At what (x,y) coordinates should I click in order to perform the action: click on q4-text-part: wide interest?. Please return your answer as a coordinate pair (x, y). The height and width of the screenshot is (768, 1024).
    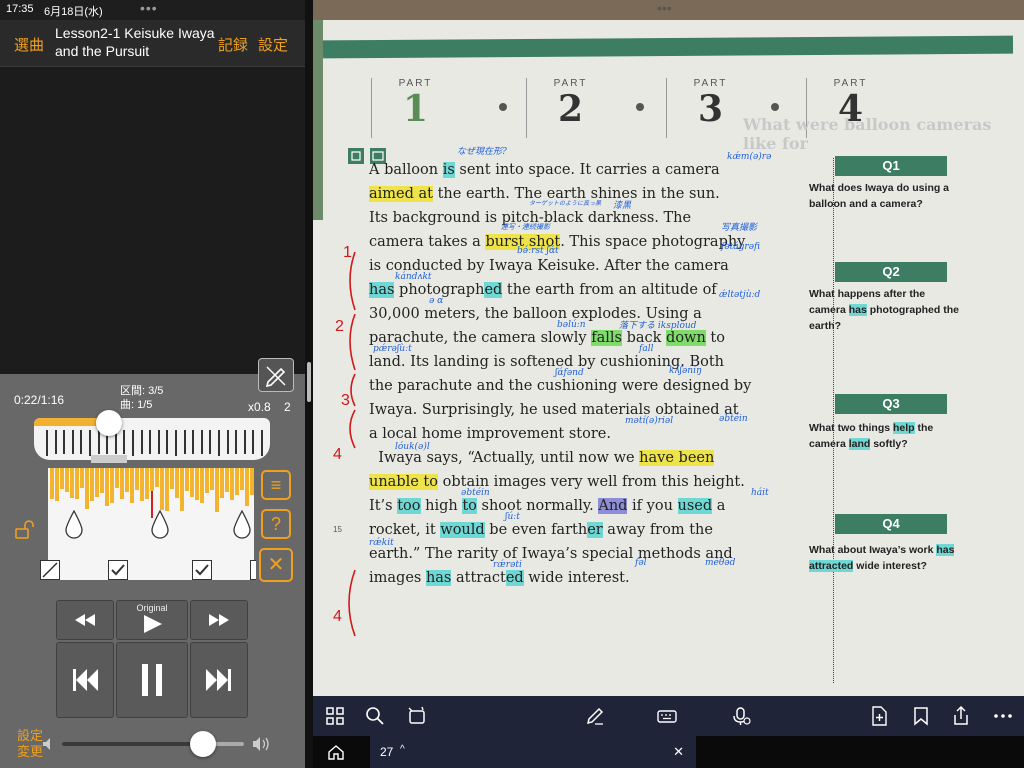
    Looking at the image, I should click on (890, 566).